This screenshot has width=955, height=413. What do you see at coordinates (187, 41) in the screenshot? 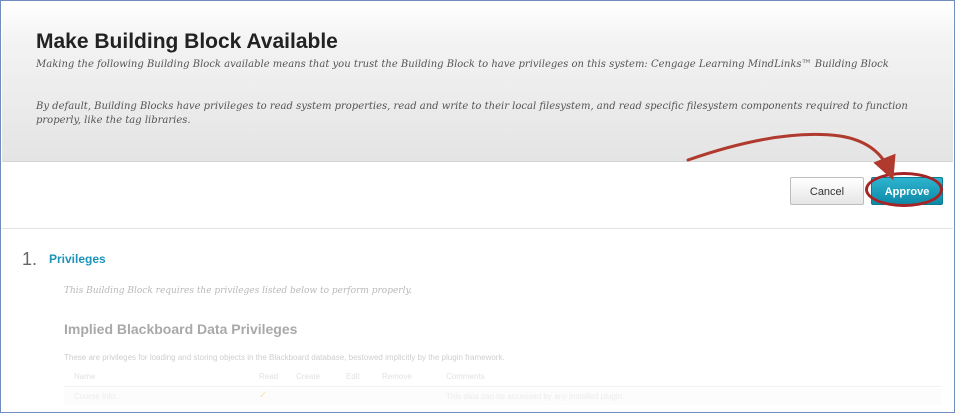
I see `page-title: Make Building Block Available` at bounding box center [187, 41].